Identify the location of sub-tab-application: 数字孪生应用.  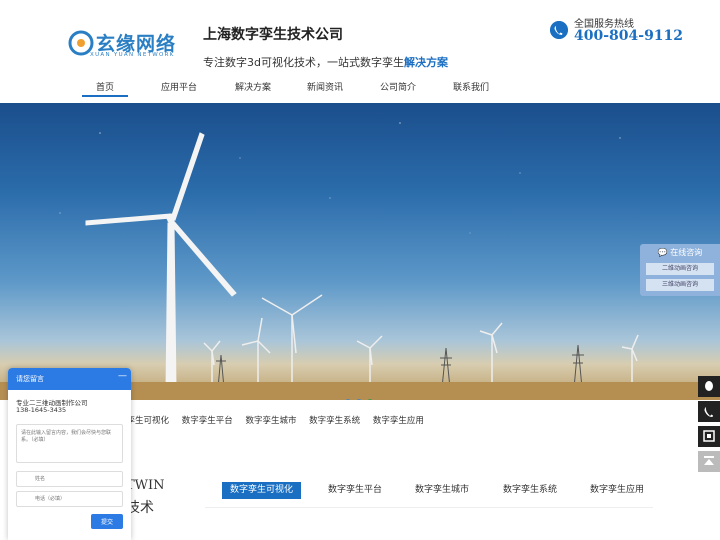
(398, 421).